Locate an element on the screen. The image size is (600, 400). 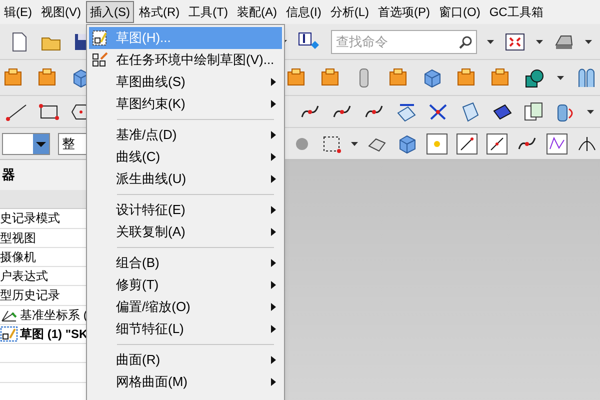
menu-bar-item: GC工具箱 is located at coordinates (516, 12).